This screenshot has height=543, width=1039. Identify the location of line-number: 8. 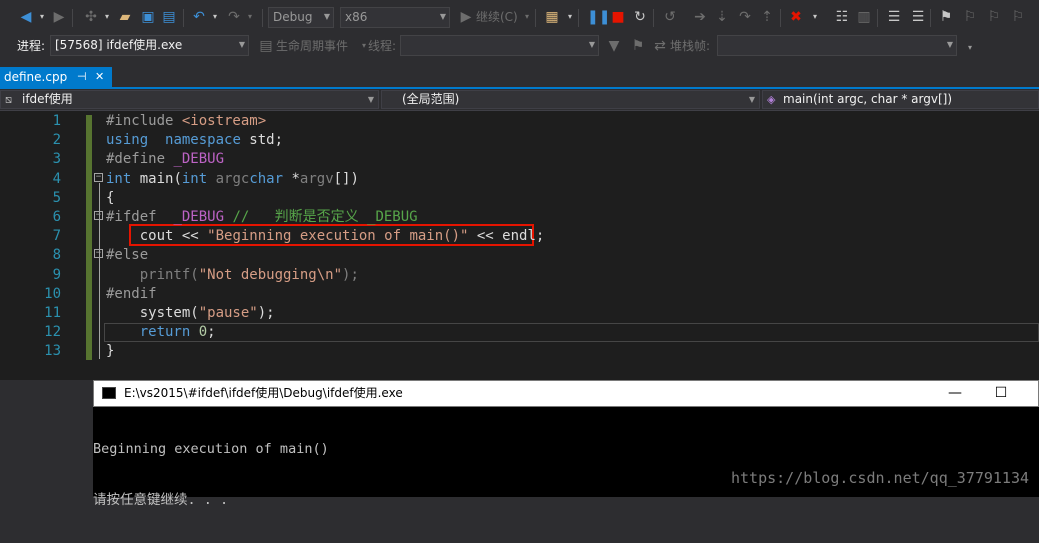
(56, 255).